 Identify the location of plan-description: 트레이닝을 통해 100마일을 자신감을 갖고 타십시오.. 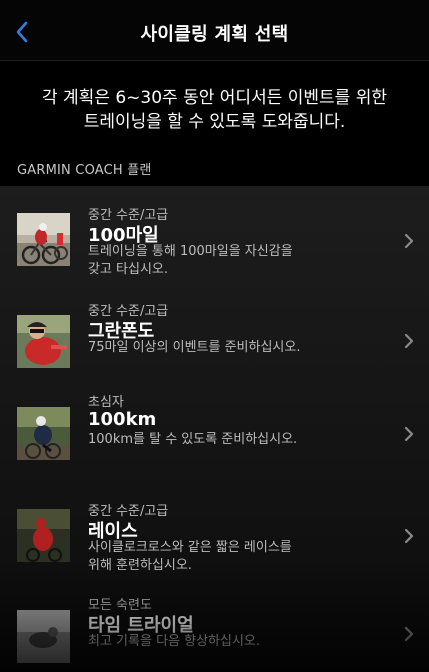
(213, 261).